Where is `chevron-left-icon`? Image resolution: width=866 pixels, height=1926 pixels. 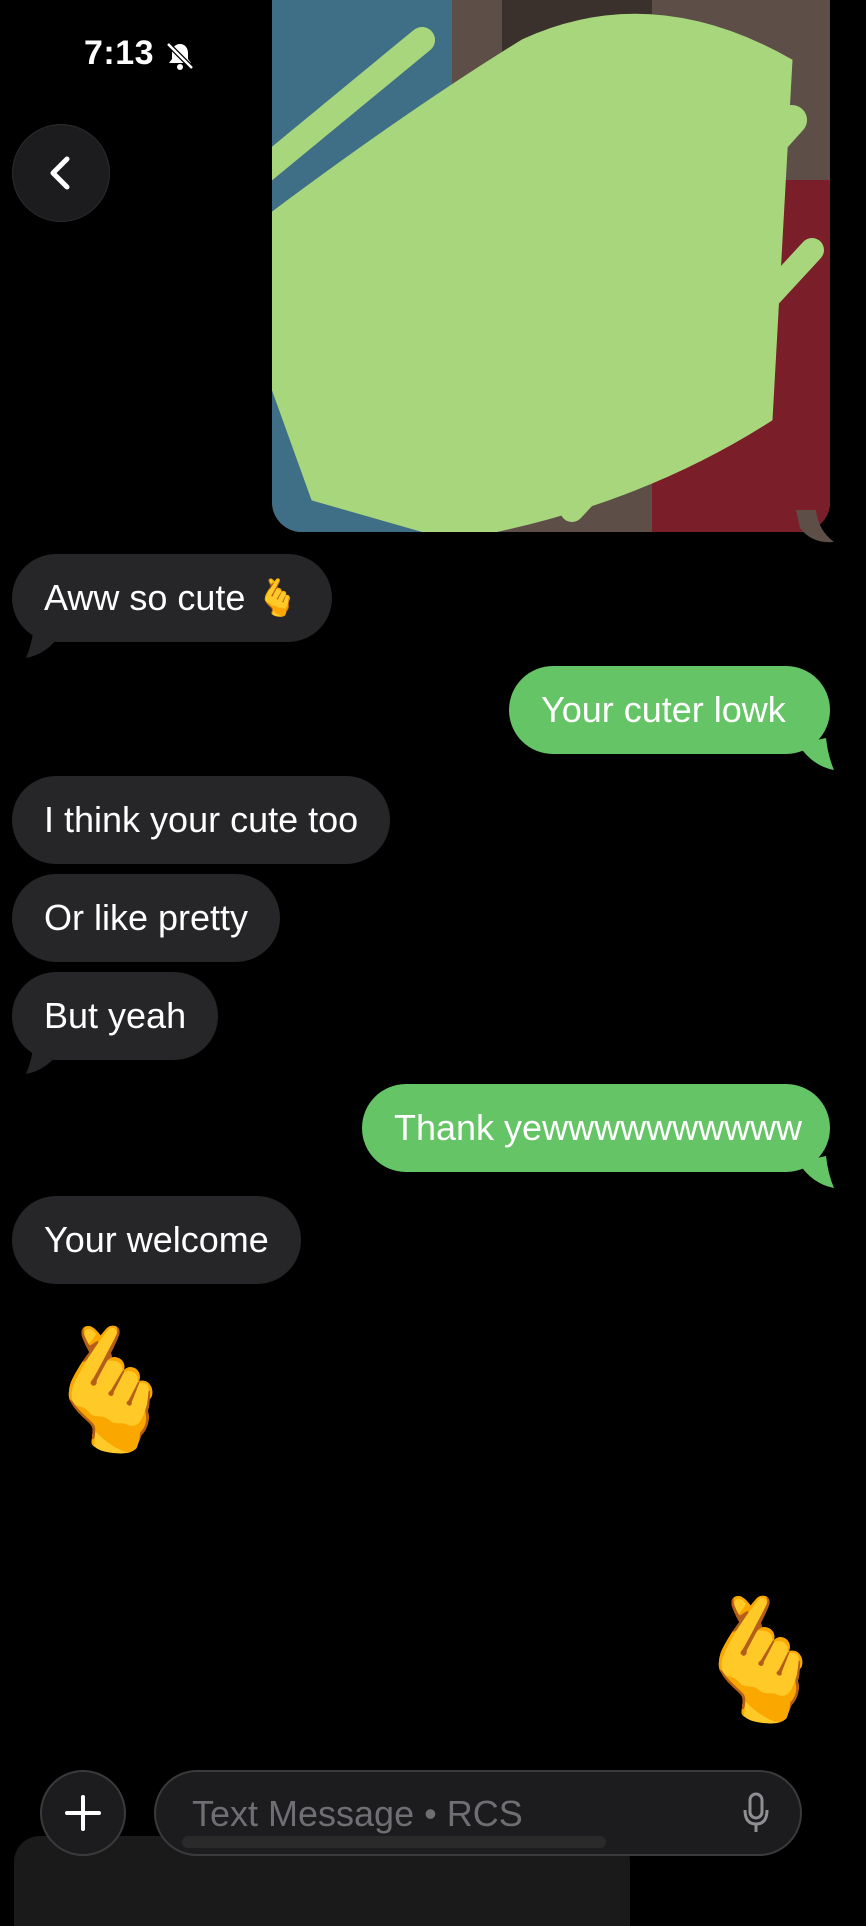 chevron-left-icon is located at coordinates (60, 173).